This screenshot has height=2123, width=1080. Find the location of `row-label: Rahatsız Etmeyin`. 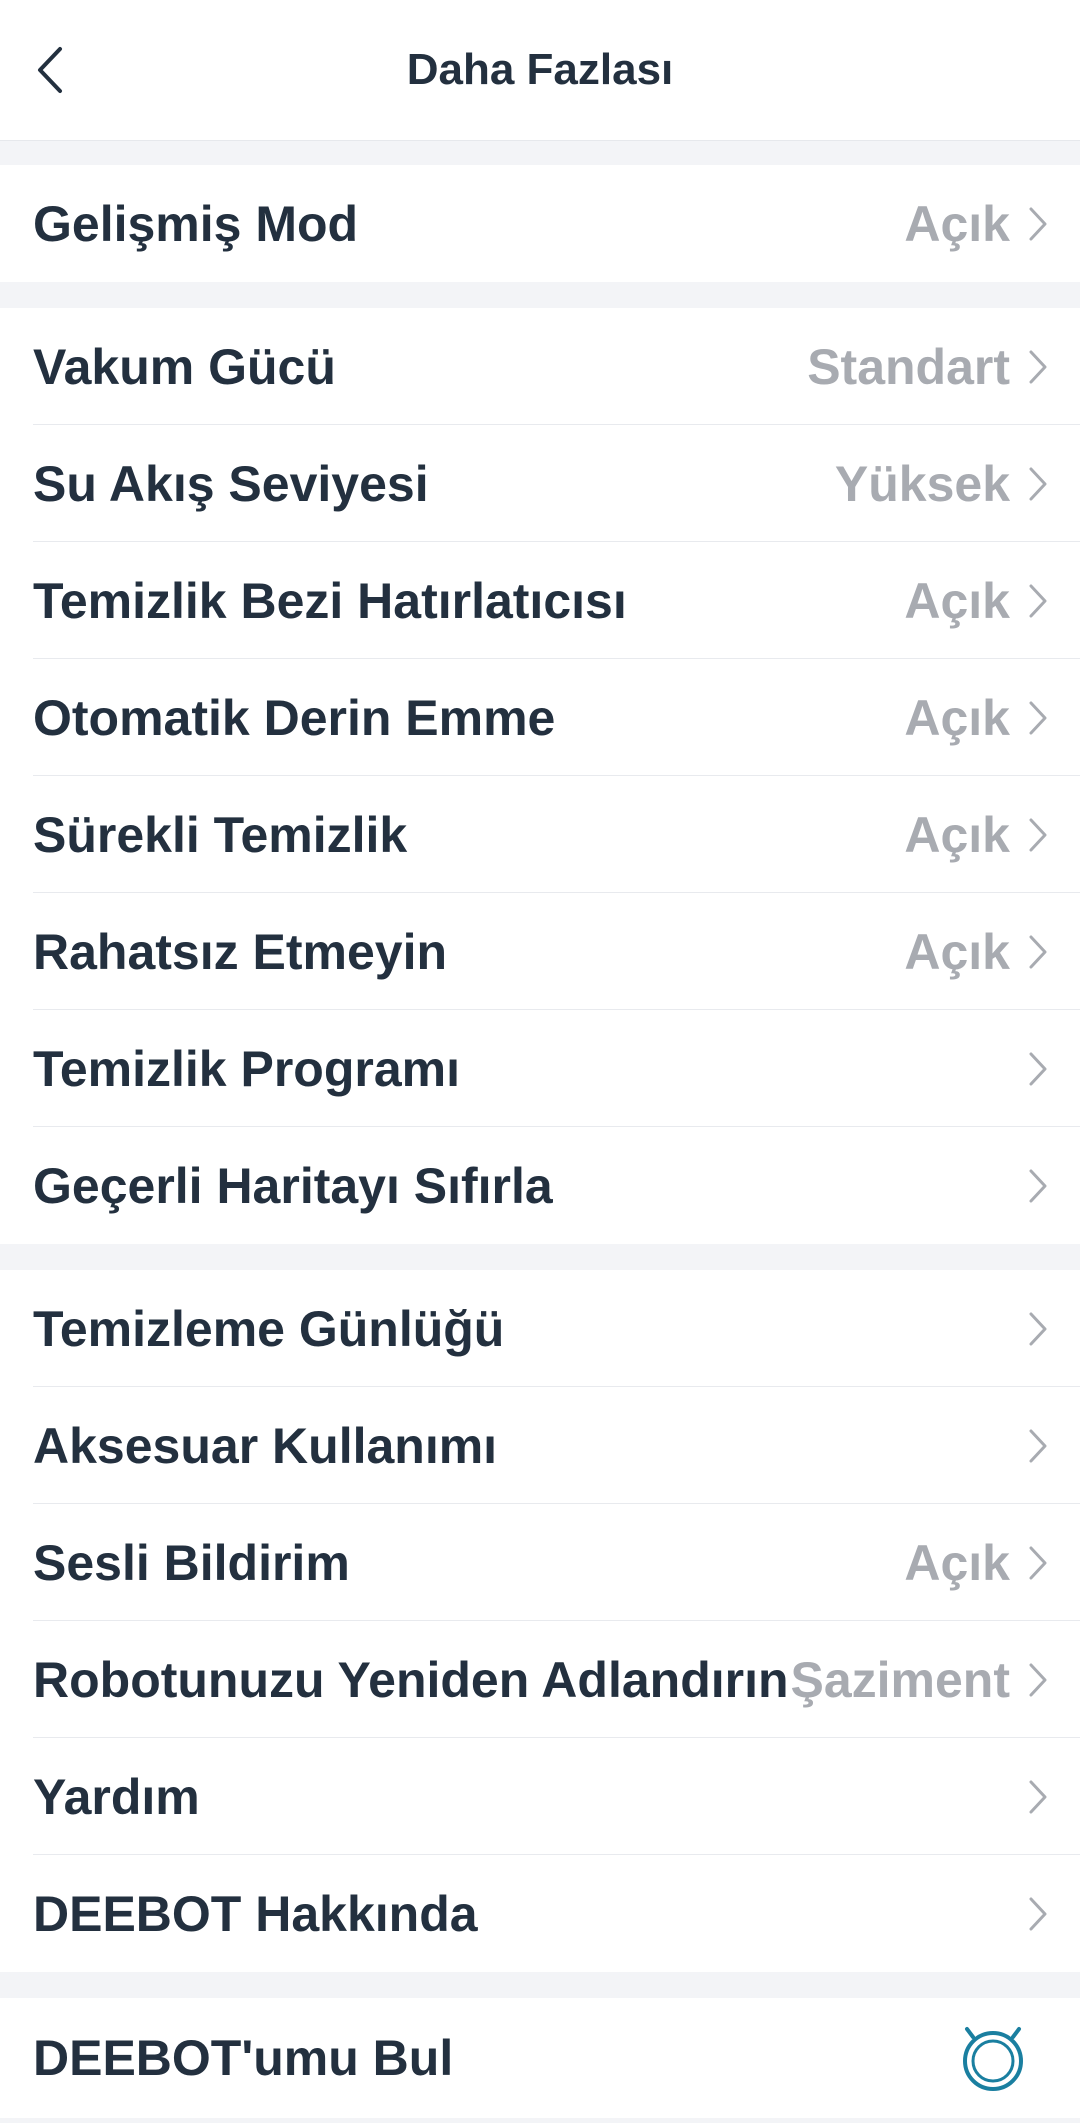

row-label: Rahatsız Etmeyin is located at coordinates (240, 951).